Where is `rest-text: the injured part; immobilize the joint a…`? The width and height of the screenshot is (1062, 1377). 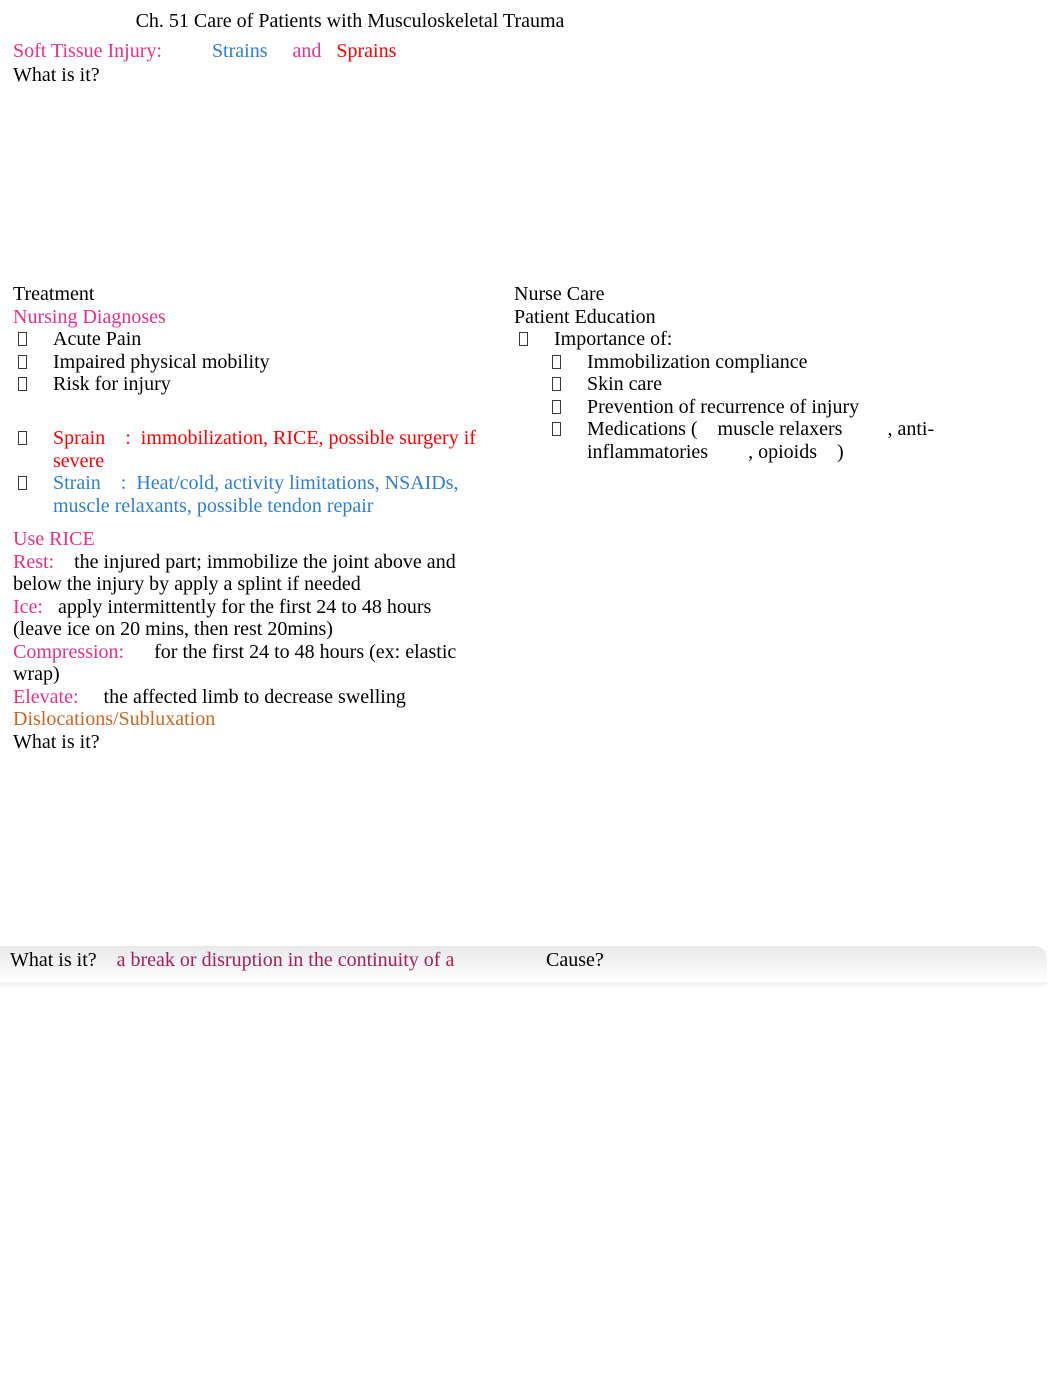 rest-text: the injured part; immobilize the joint a… is located at coordinates (237, 573).